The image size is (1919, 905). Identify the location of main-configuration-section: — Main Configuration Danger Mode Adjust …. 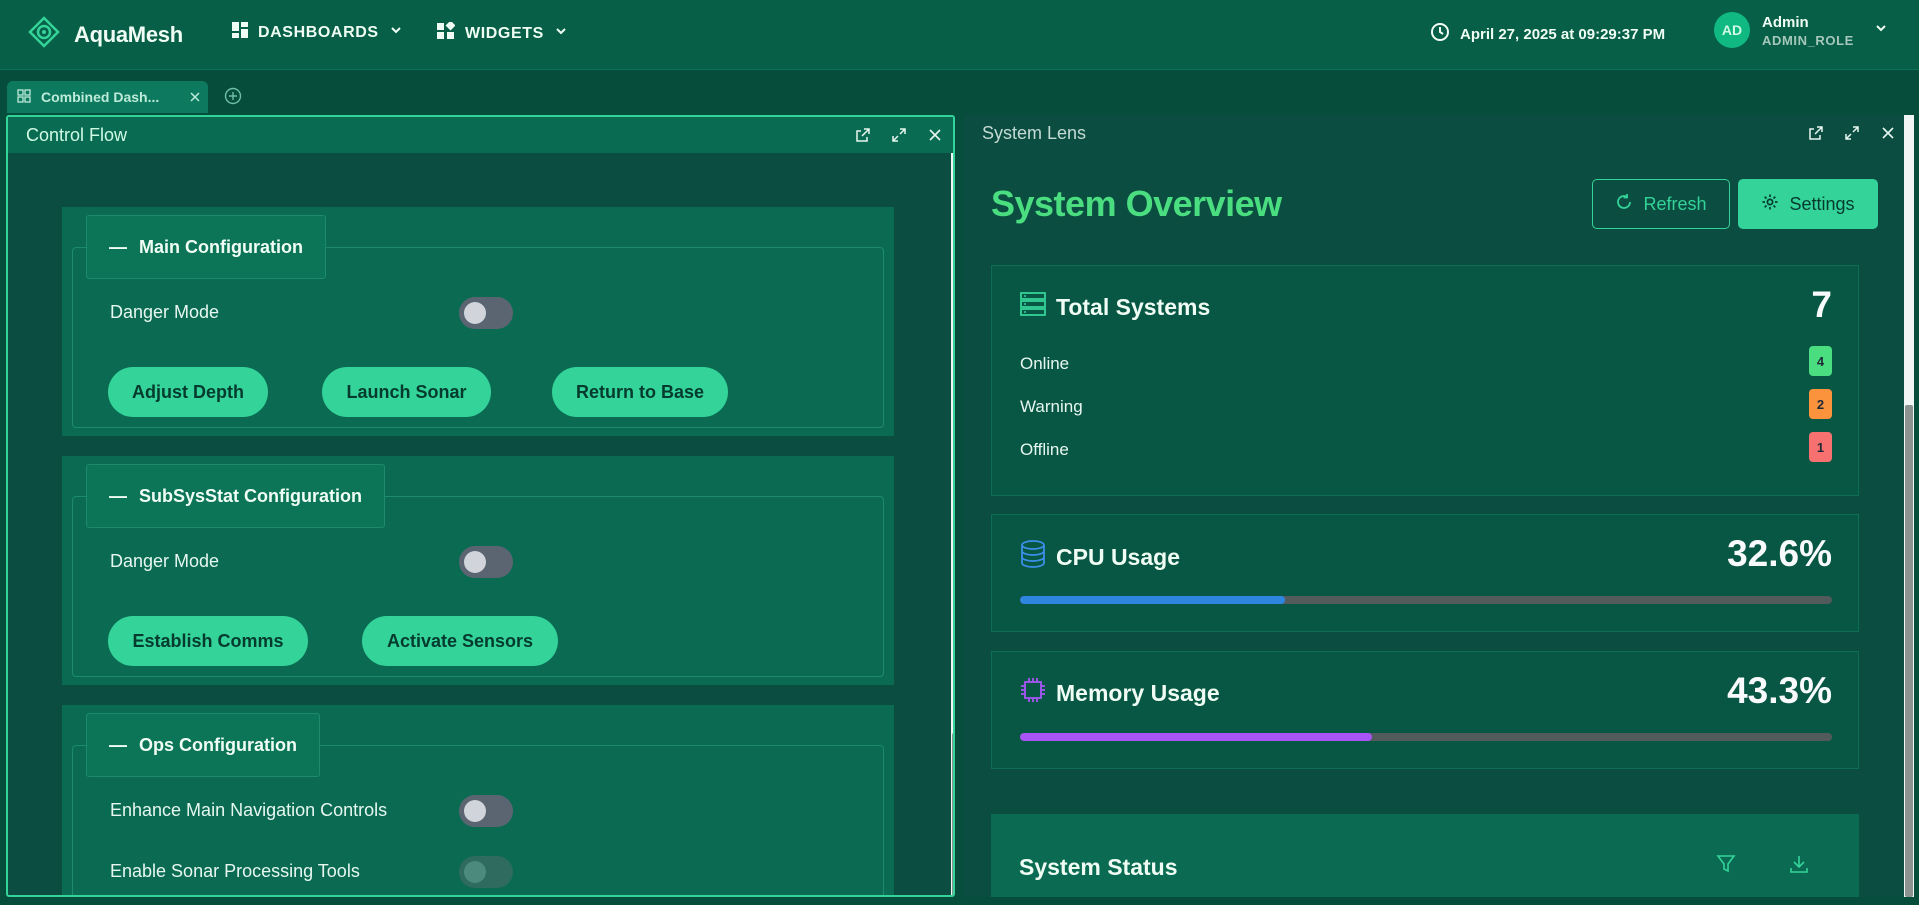
(478, 321).